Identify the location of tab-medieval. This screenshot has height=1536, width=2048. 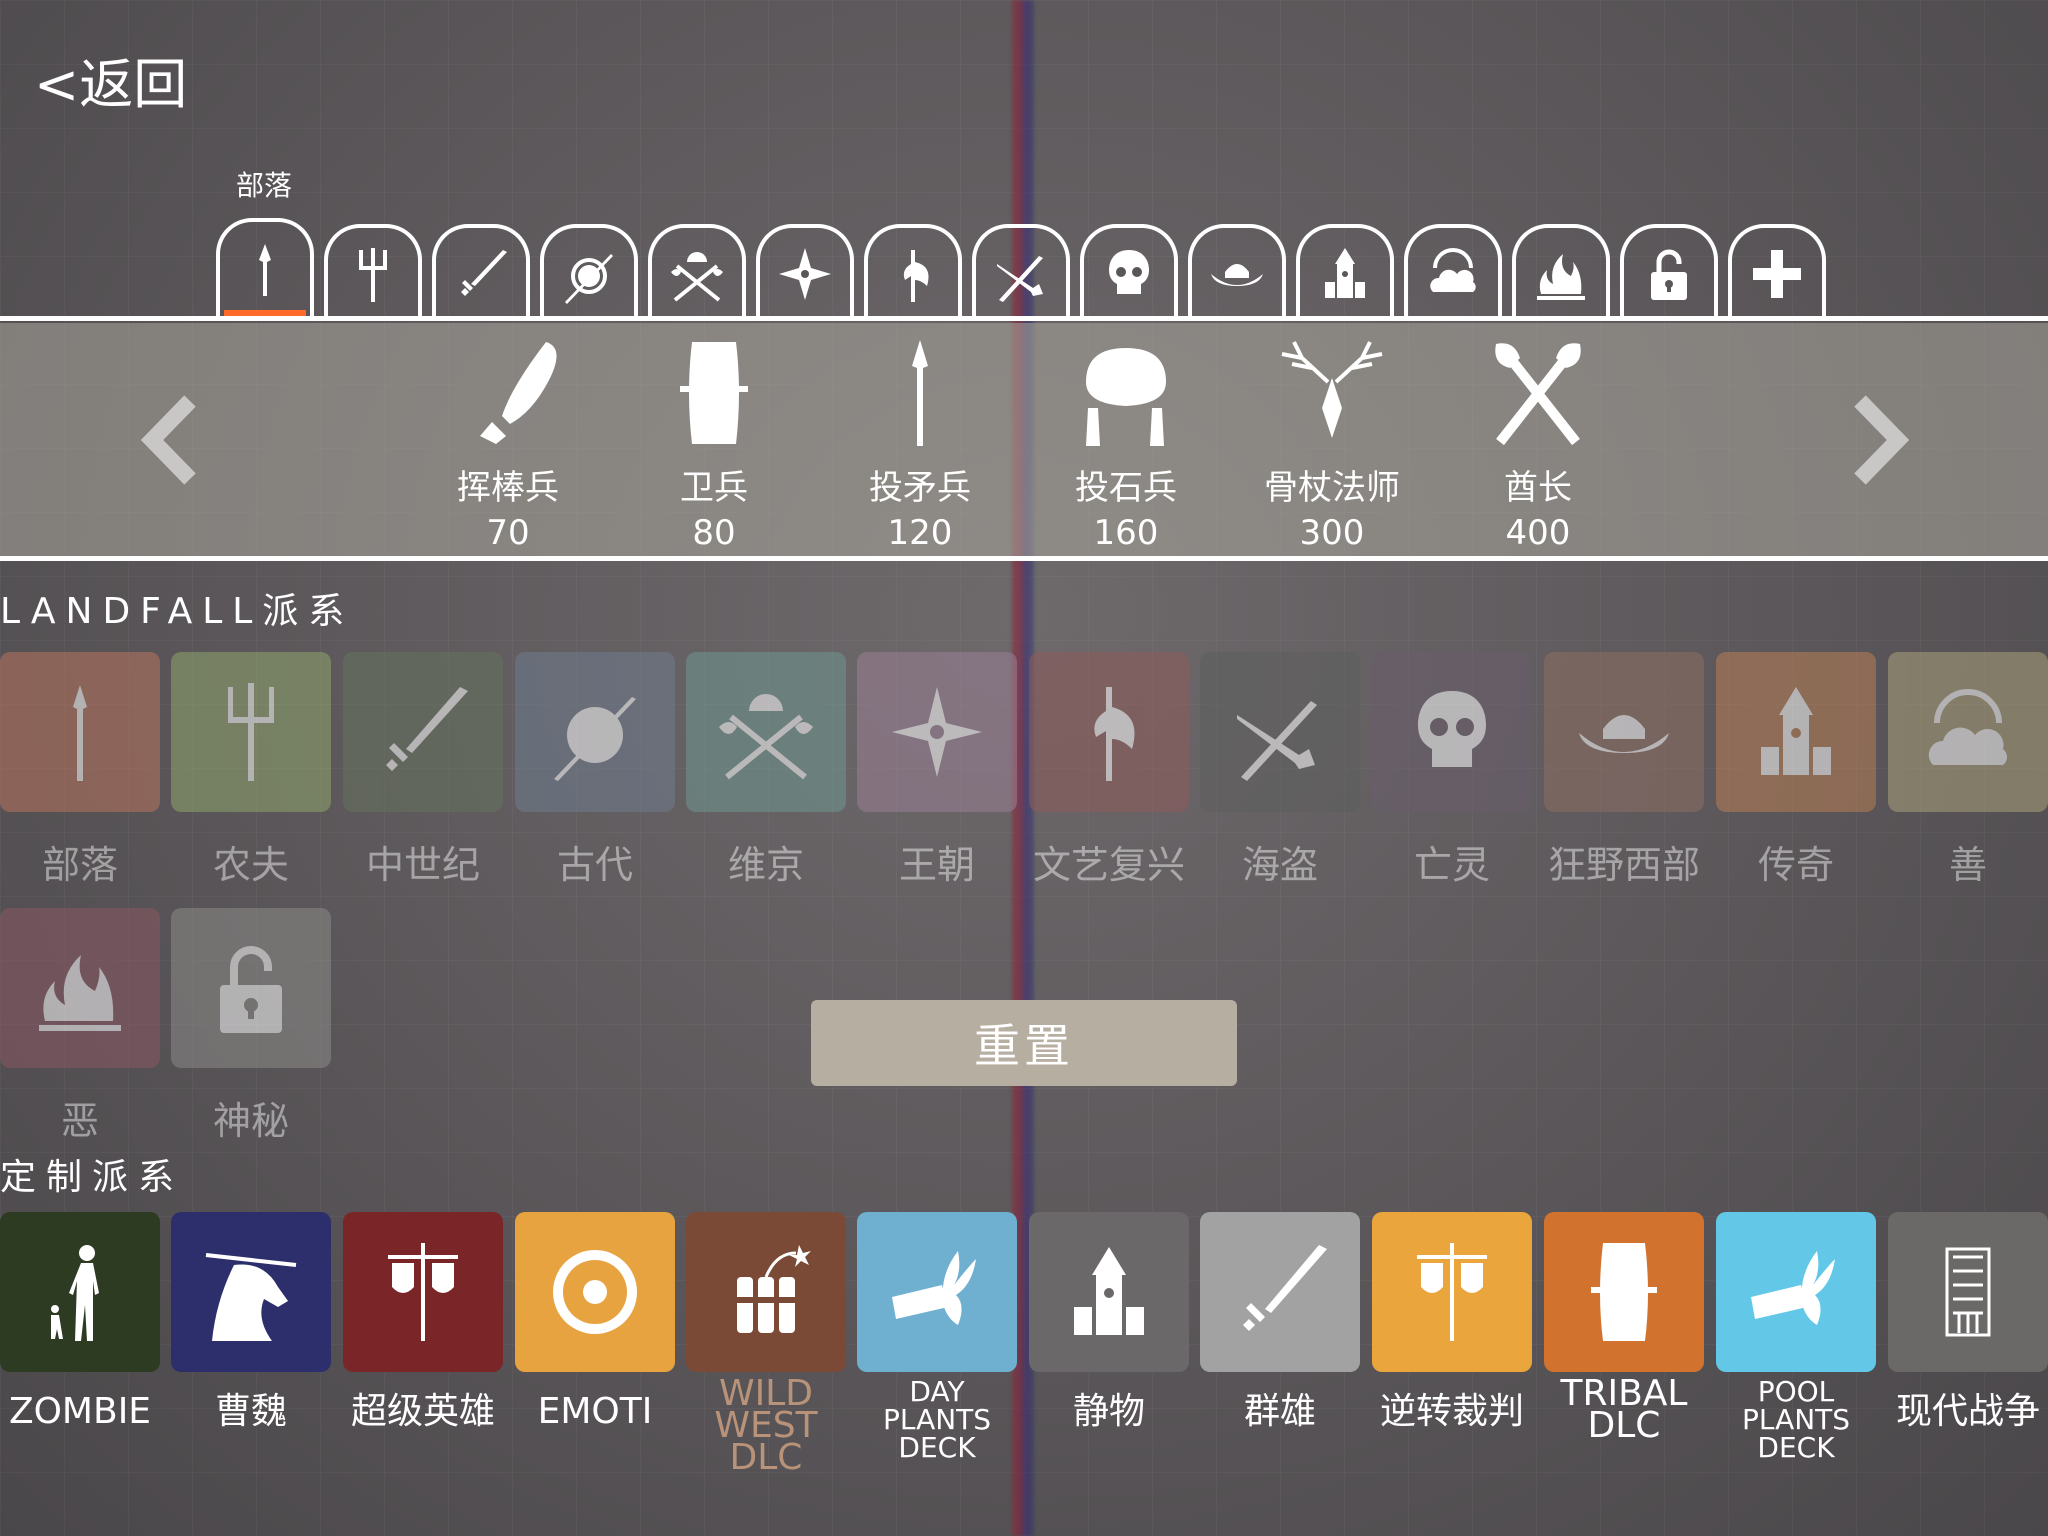
(481, 271).